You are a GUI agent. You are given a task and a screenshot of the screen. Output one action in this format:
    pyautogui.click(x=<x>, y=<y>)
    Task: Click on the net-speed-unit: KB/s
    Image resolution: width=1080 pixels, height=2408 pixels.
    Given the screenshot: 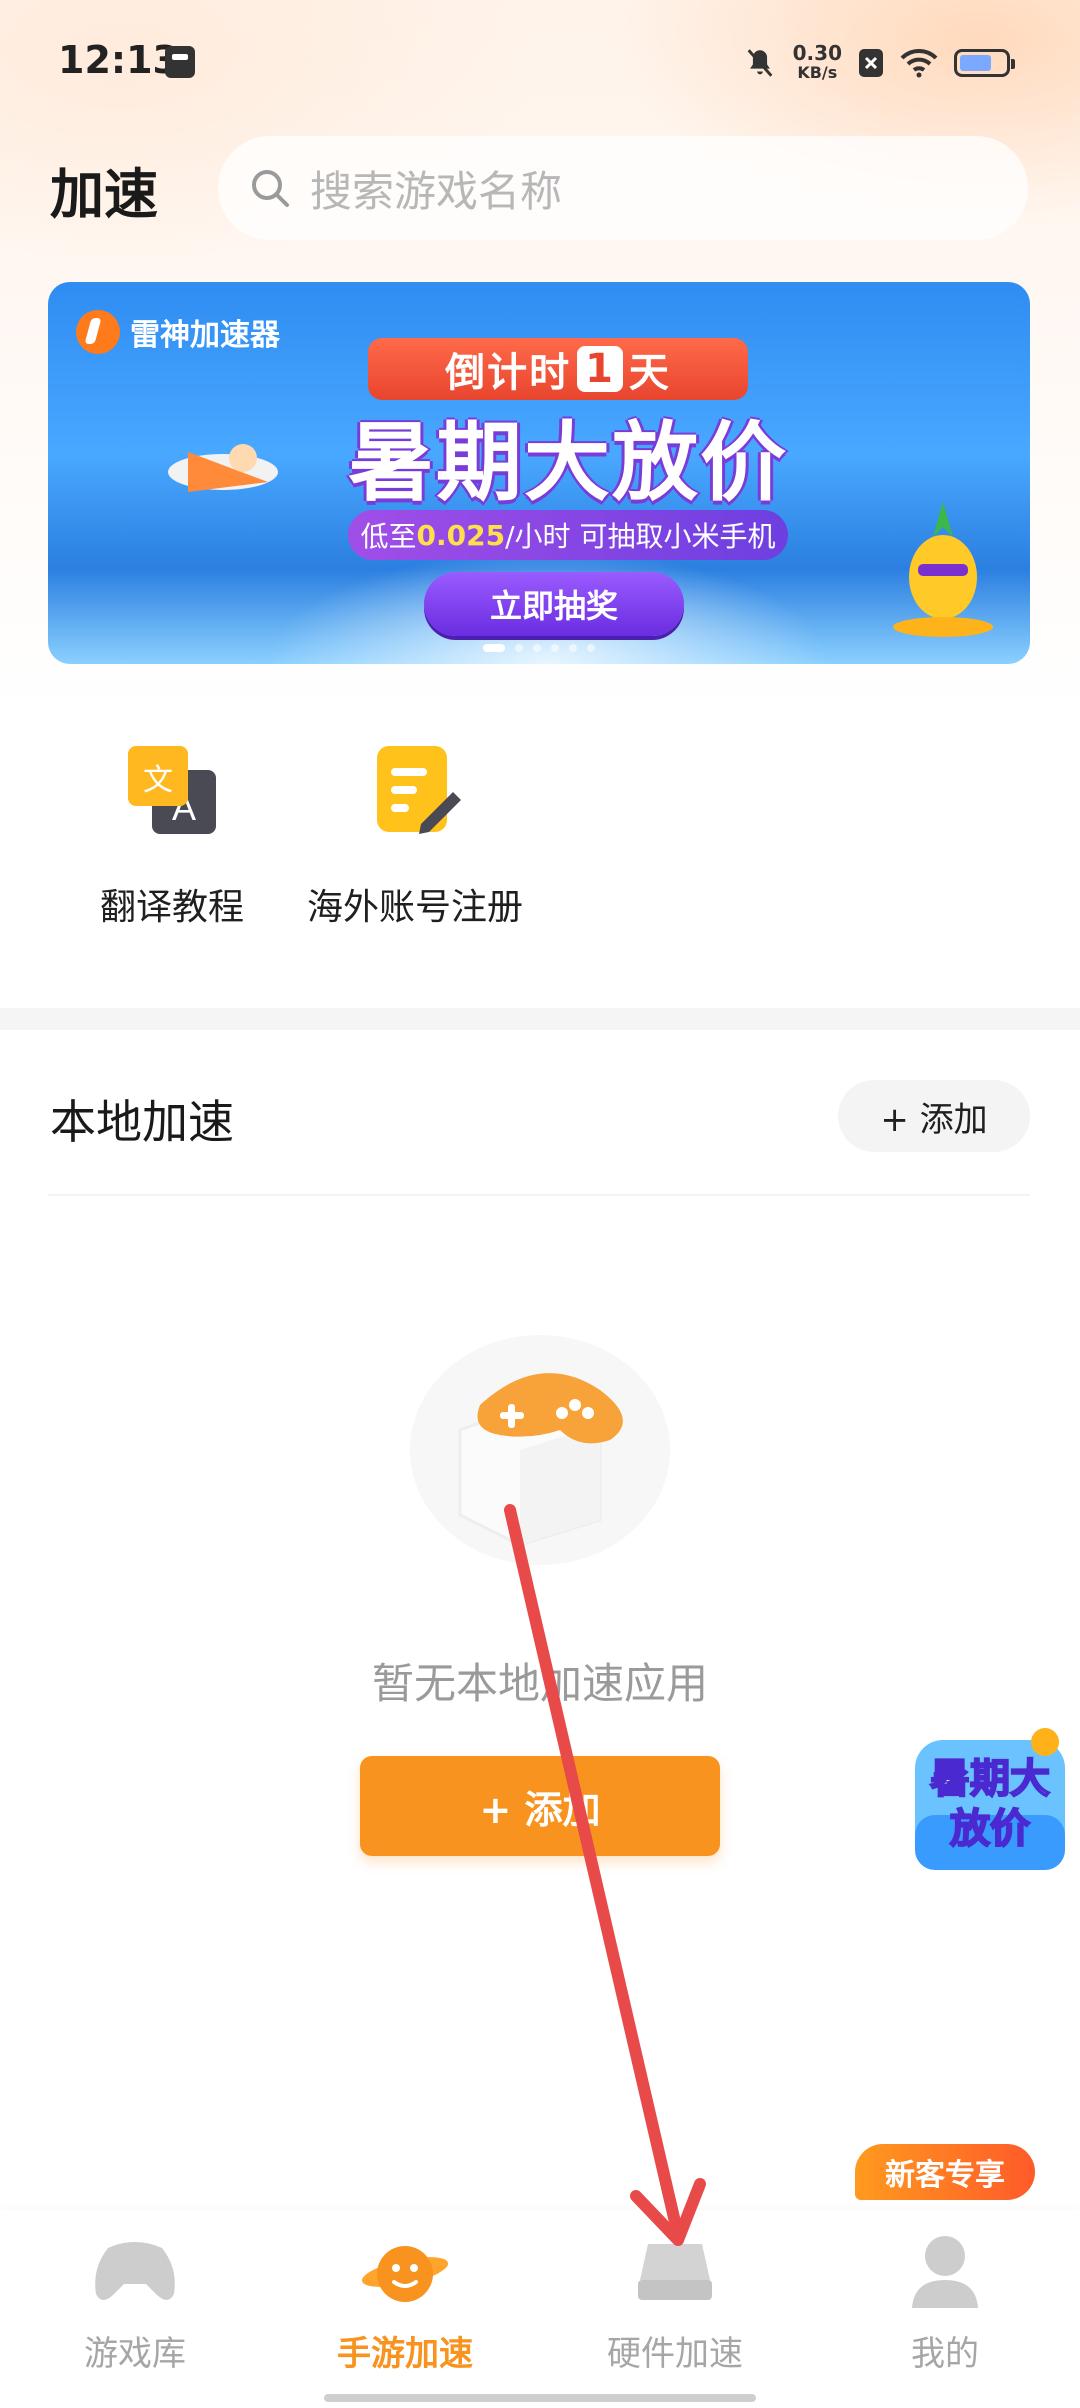 What is the action you would take?
    pyautogui.click(x=817, y=72)
    